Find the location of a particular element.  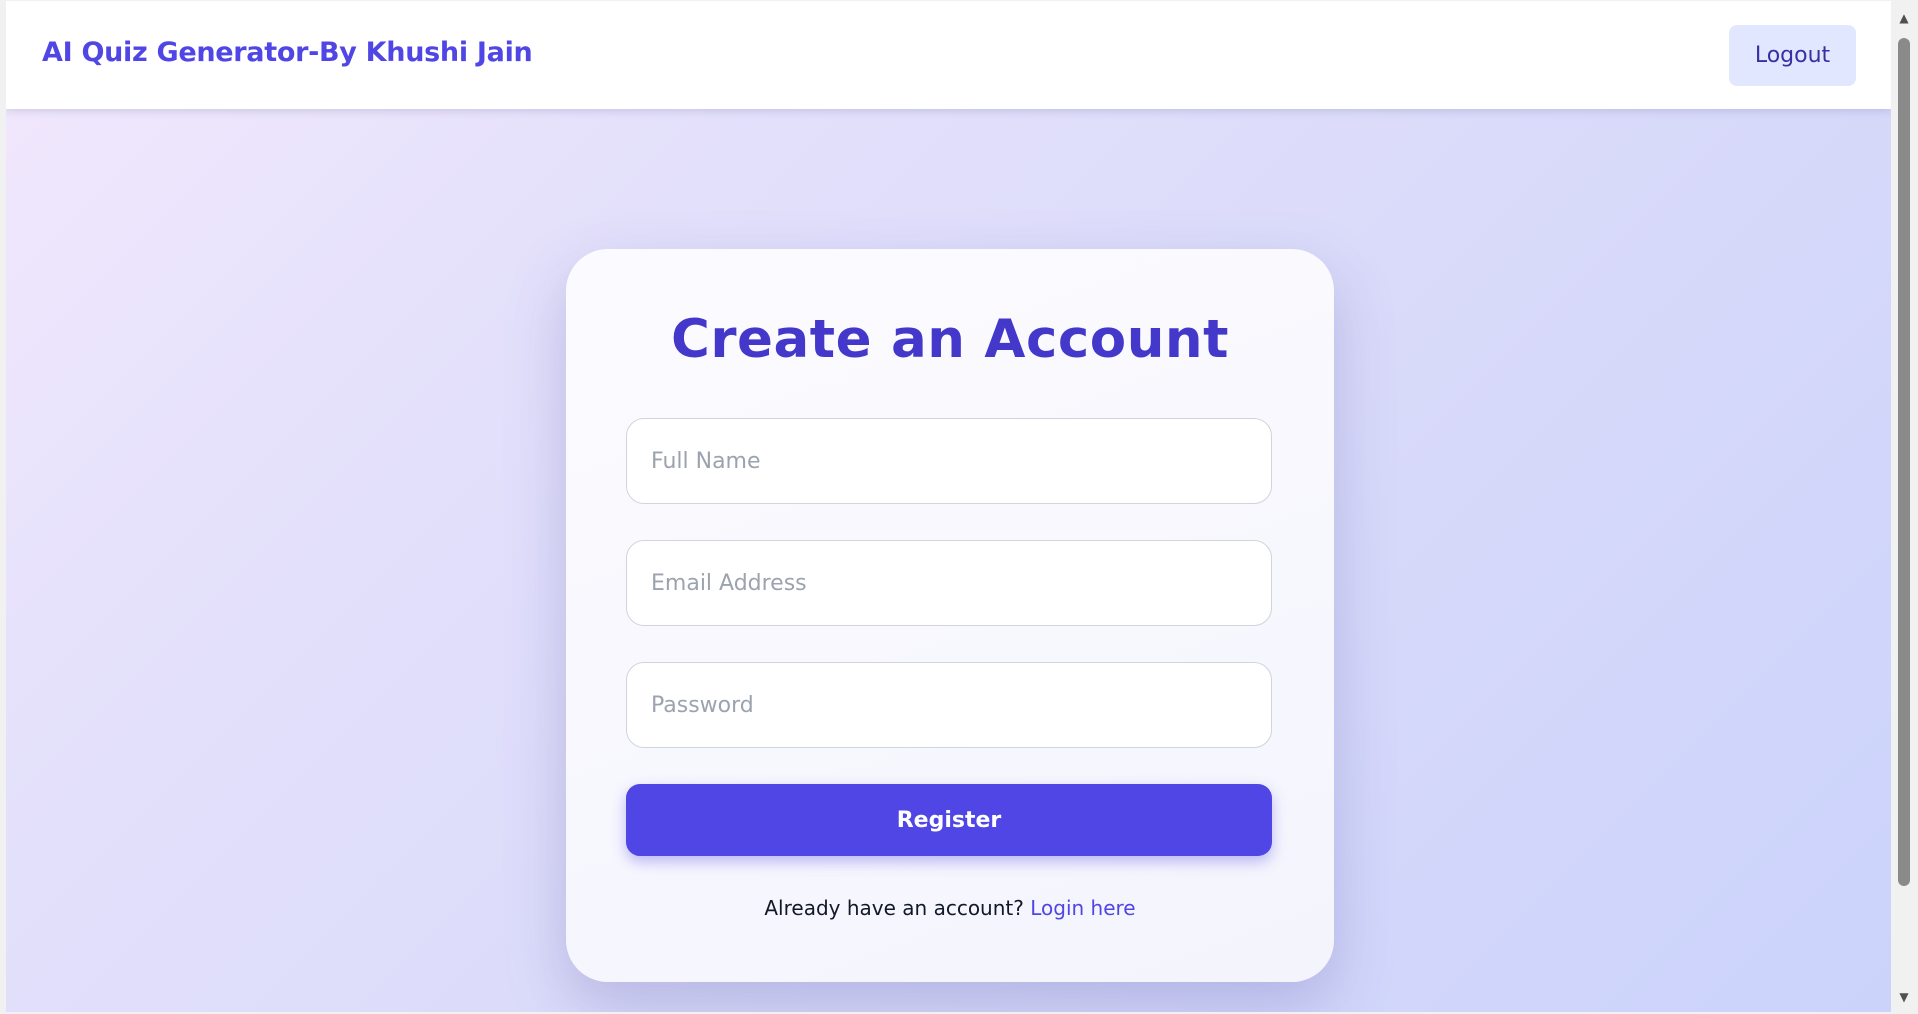

vertical-scrollbar: ▲ ▼ is located at coordinates (1904, 506).